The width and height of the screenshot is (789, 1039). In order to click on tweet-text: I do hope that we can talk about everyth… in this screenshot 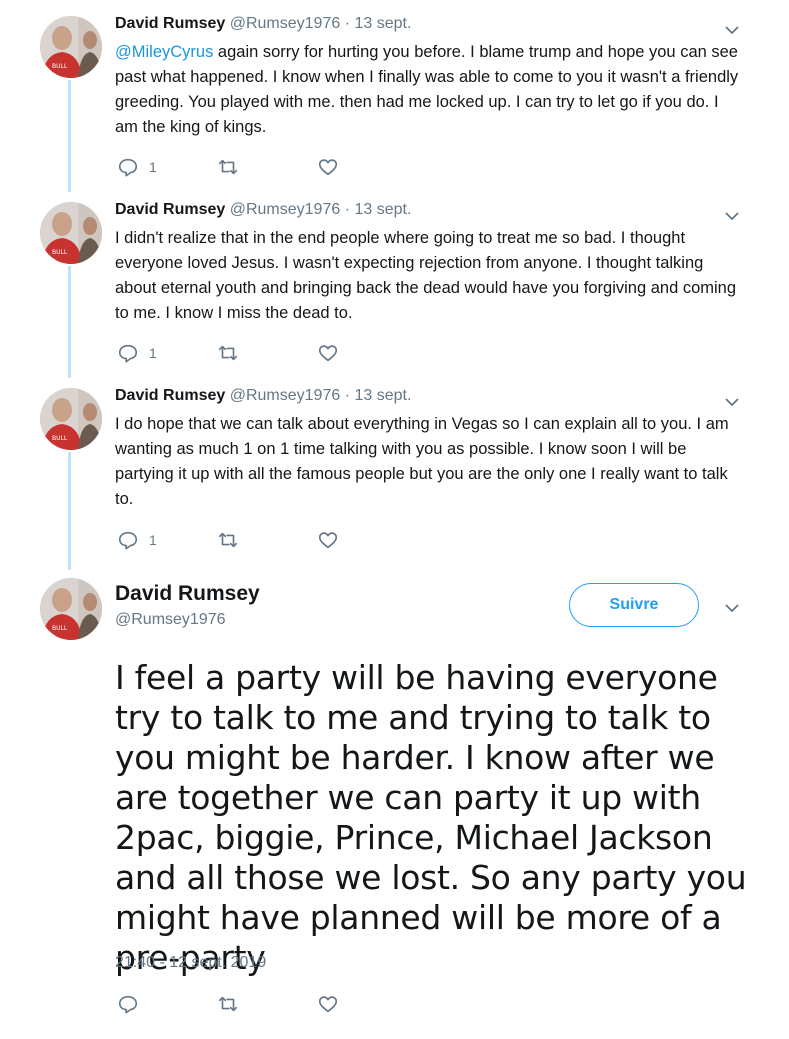, I will do `click(422, 461)`.